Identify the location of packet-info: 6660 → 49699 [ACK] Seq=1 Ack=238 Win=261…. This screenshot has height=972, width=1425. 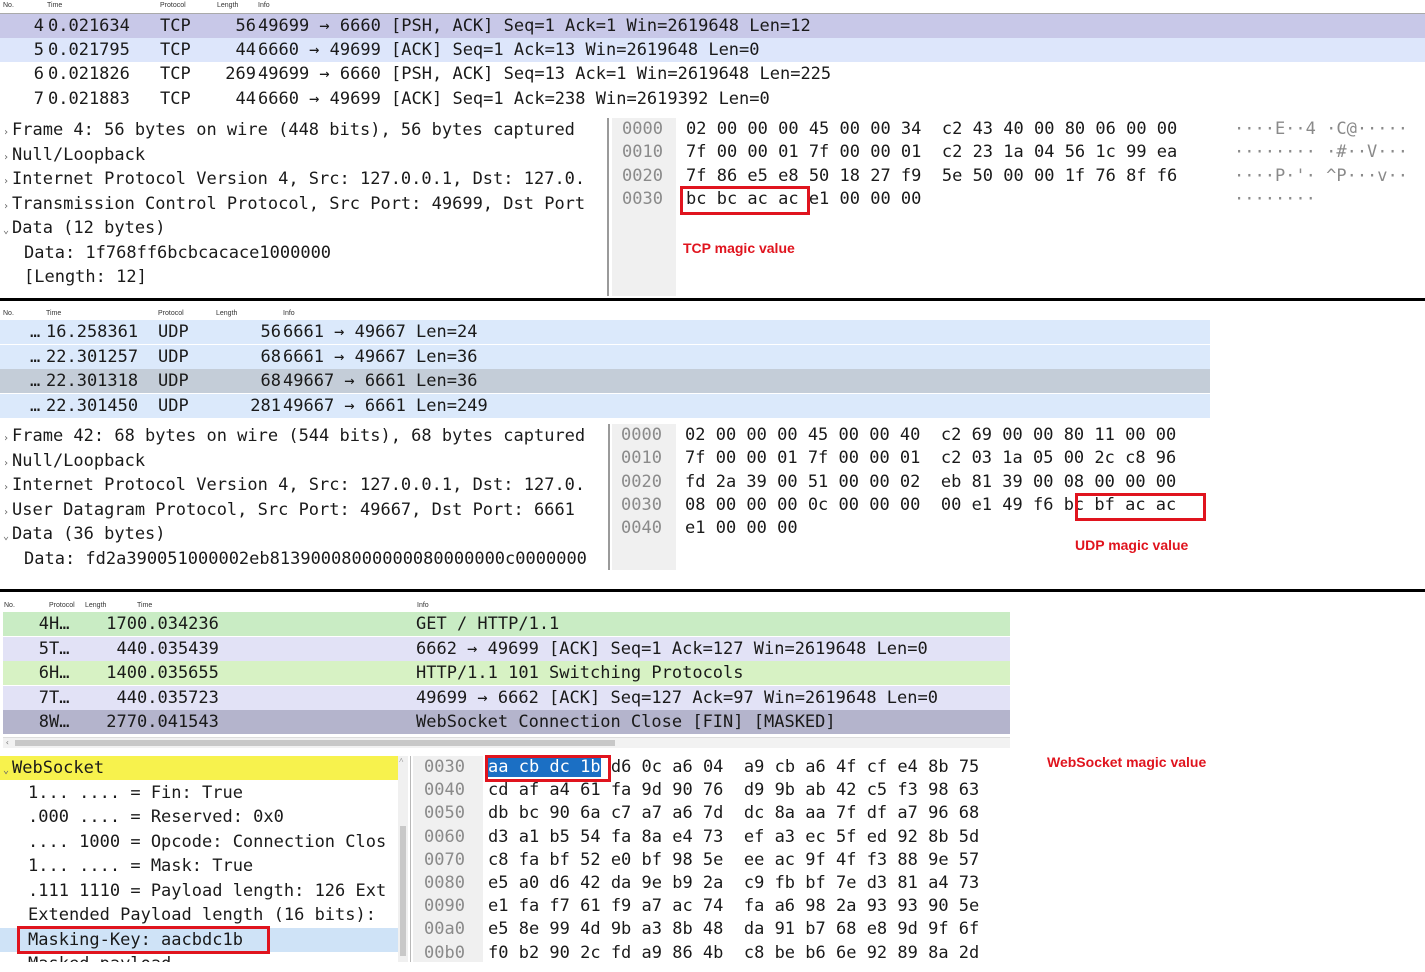
(514, 98).